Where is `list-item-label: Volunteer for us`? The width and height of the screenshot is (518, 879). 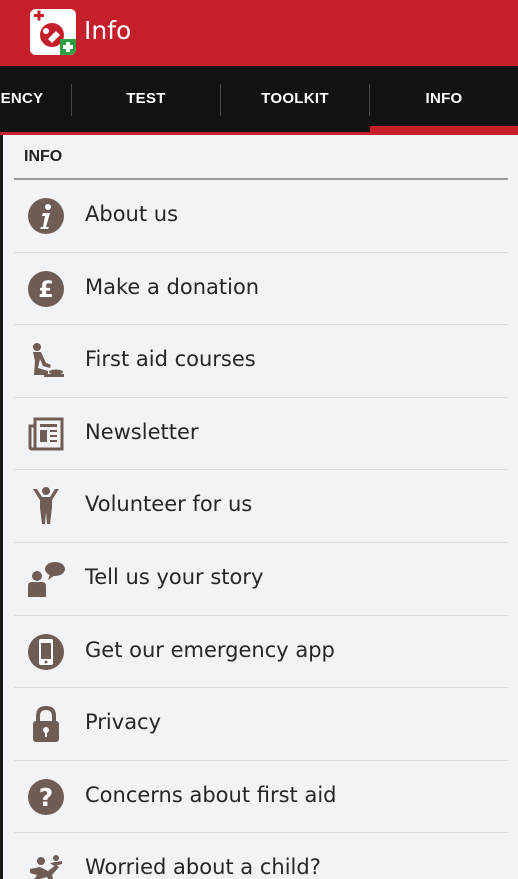
list-item-label: Volunteer for us is located at coordinates (169, 504).